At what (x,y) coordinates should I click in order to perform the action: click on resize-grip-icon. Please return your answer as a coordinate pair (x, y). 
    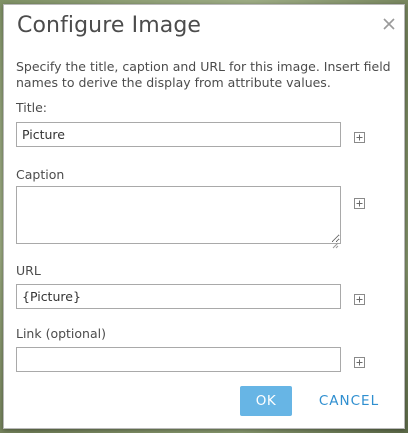
    Looking at the image, I should click on (335, 241).